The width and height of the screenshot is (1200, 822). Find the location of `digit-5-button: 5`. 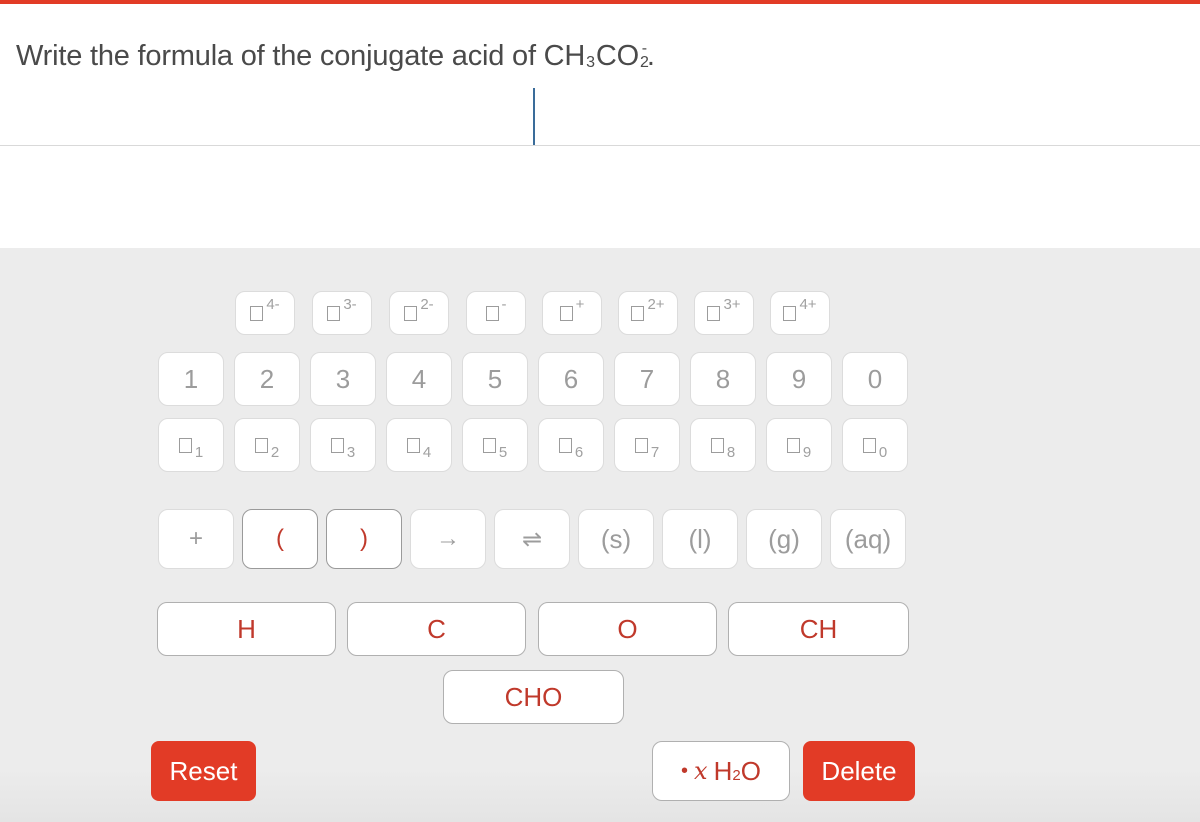

digit-5-button: 5 is located at coordinates (495, 379).